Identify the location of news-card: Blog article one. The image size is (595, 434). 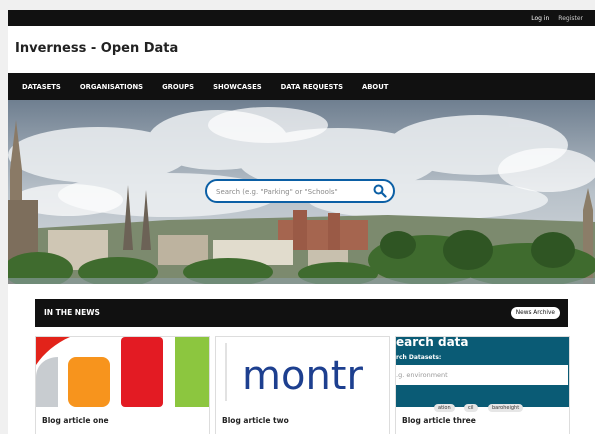
(122, 385).